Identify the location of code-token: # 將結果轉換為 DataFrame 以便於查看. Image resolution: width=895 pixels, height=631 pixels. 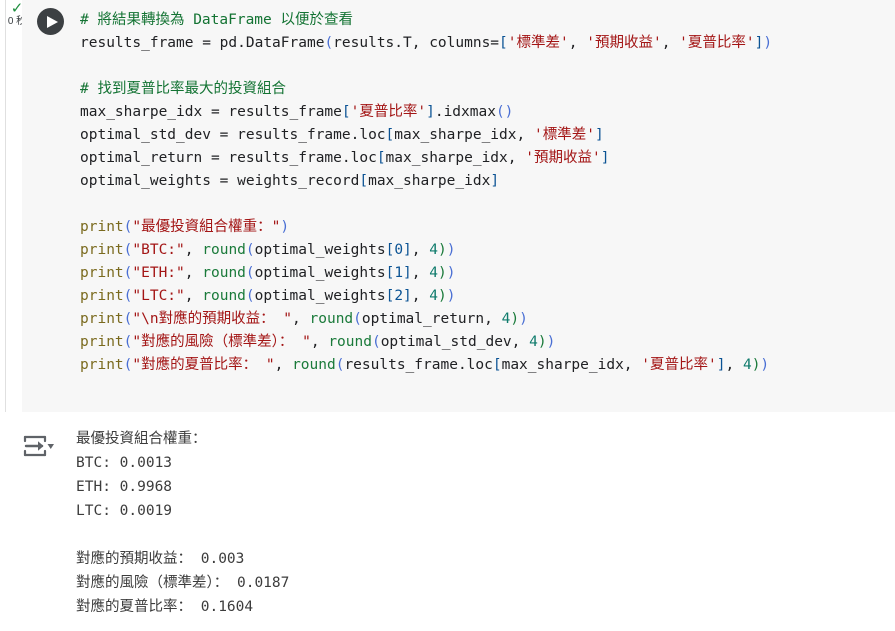
(216, 20).